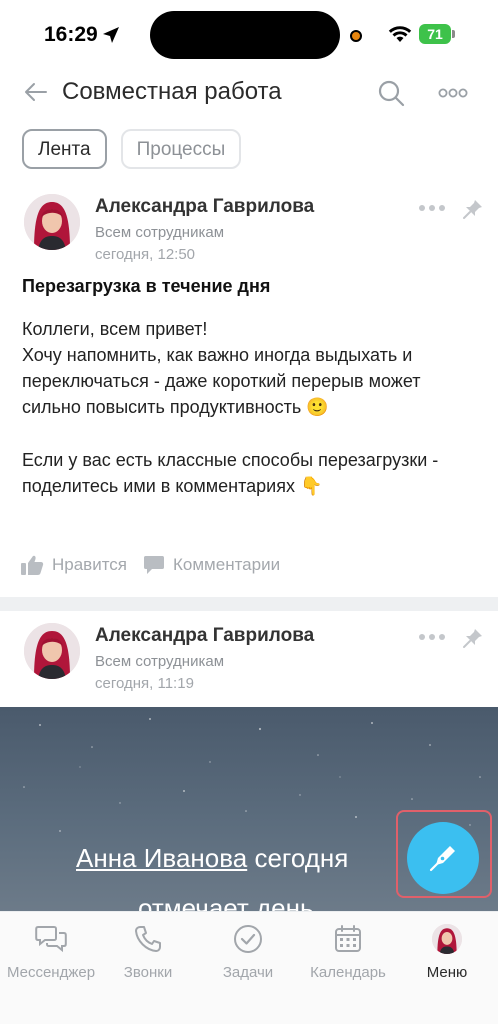 The width and height of the screenshot is (498, 1024). I want to click on post-timestamp: сегодня, 12:50, so click(145, 254).